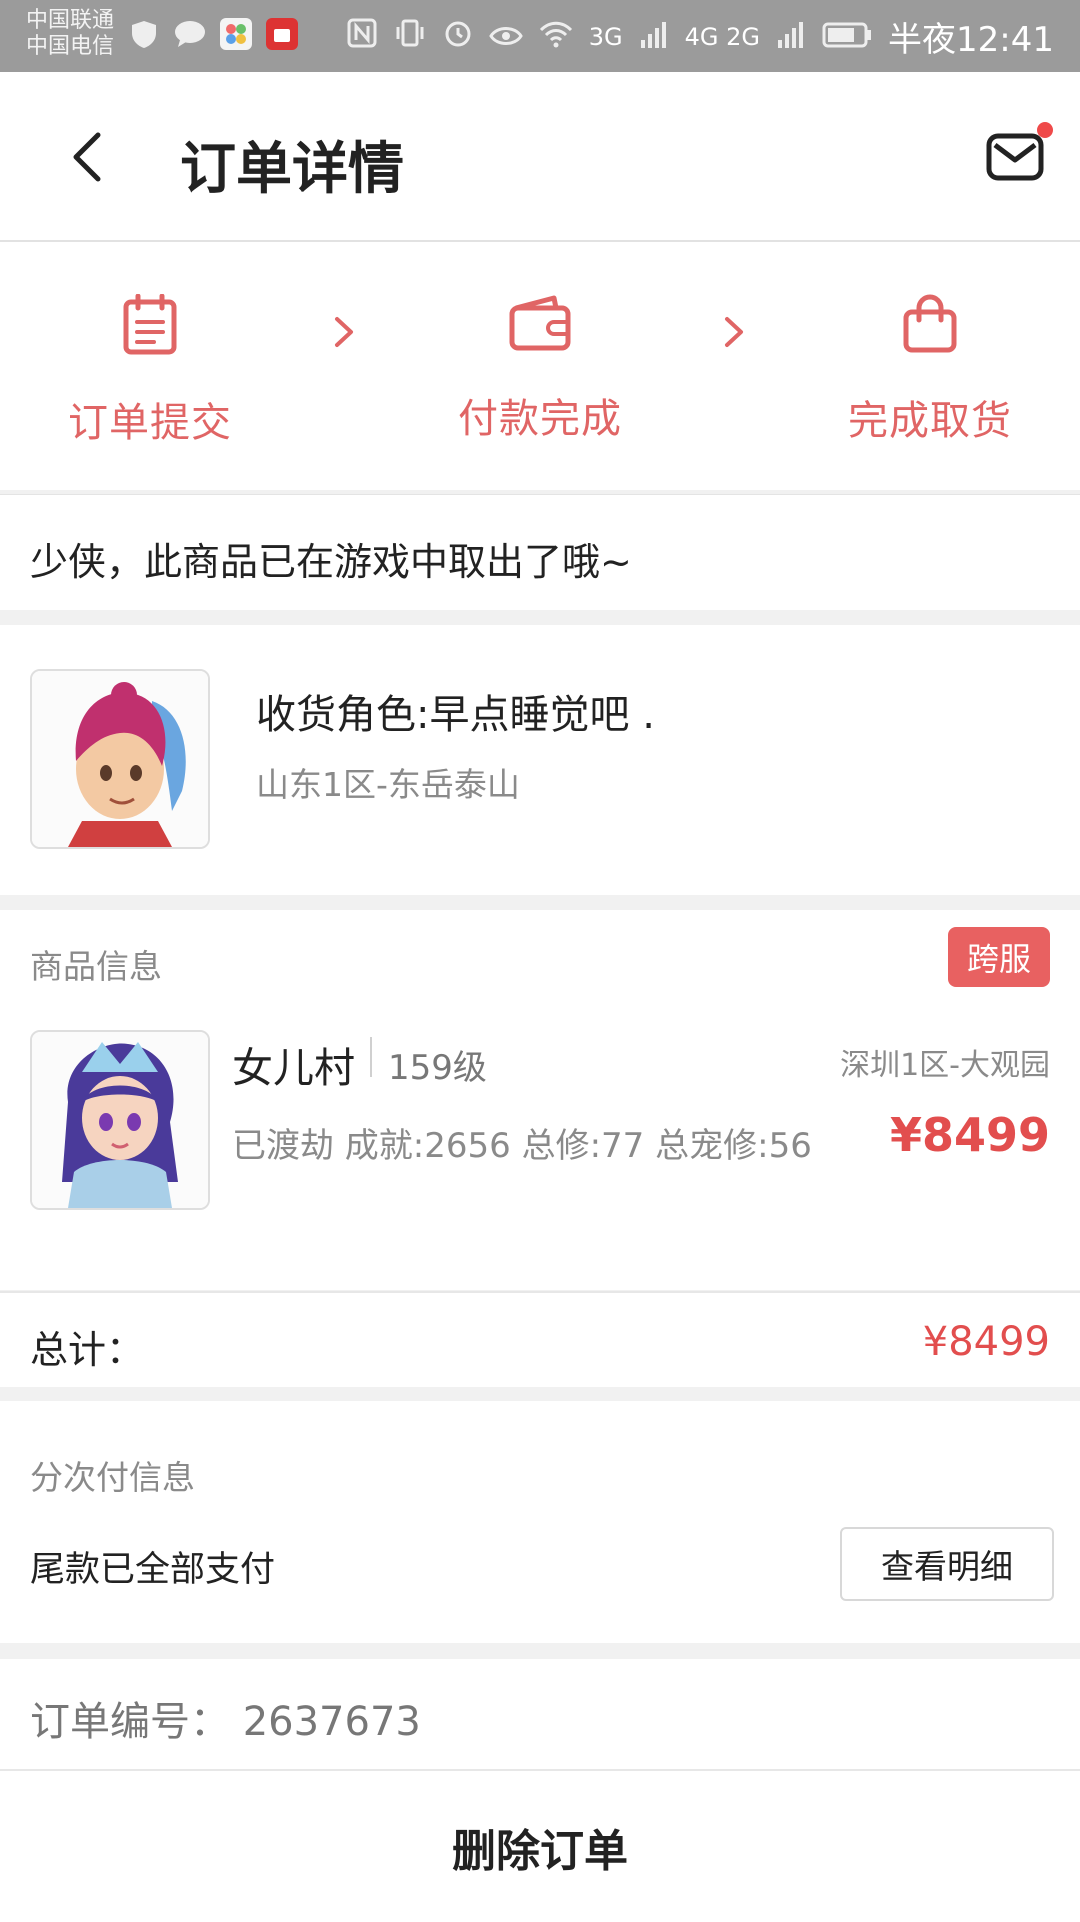 This screenshot has height=1922, width=1080. What do you see at coordinates (540, 323) in the screenshot?
I see `wallet-icon` at bounding box center [540, 323].